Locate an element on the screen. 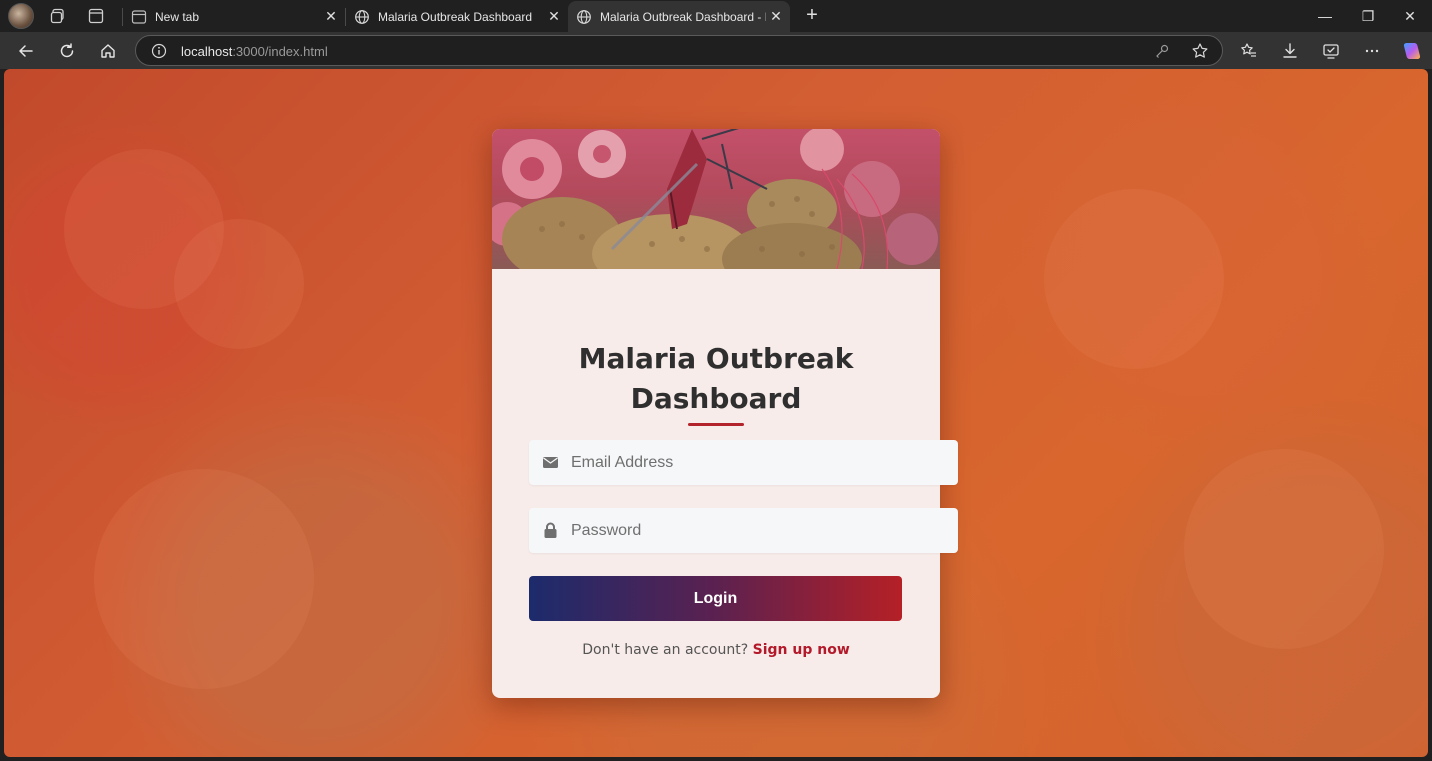  signup-prompt: Don't have an account? Sign up now is located at coordinates (716, 650).